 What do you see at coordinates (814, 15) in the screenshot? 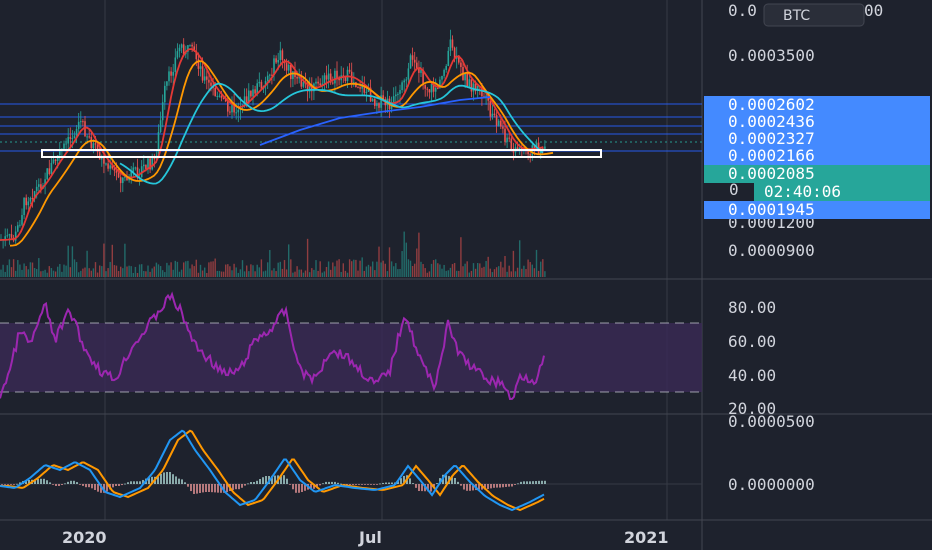
I see `symbol-badge` at bounding box center [814, 15].